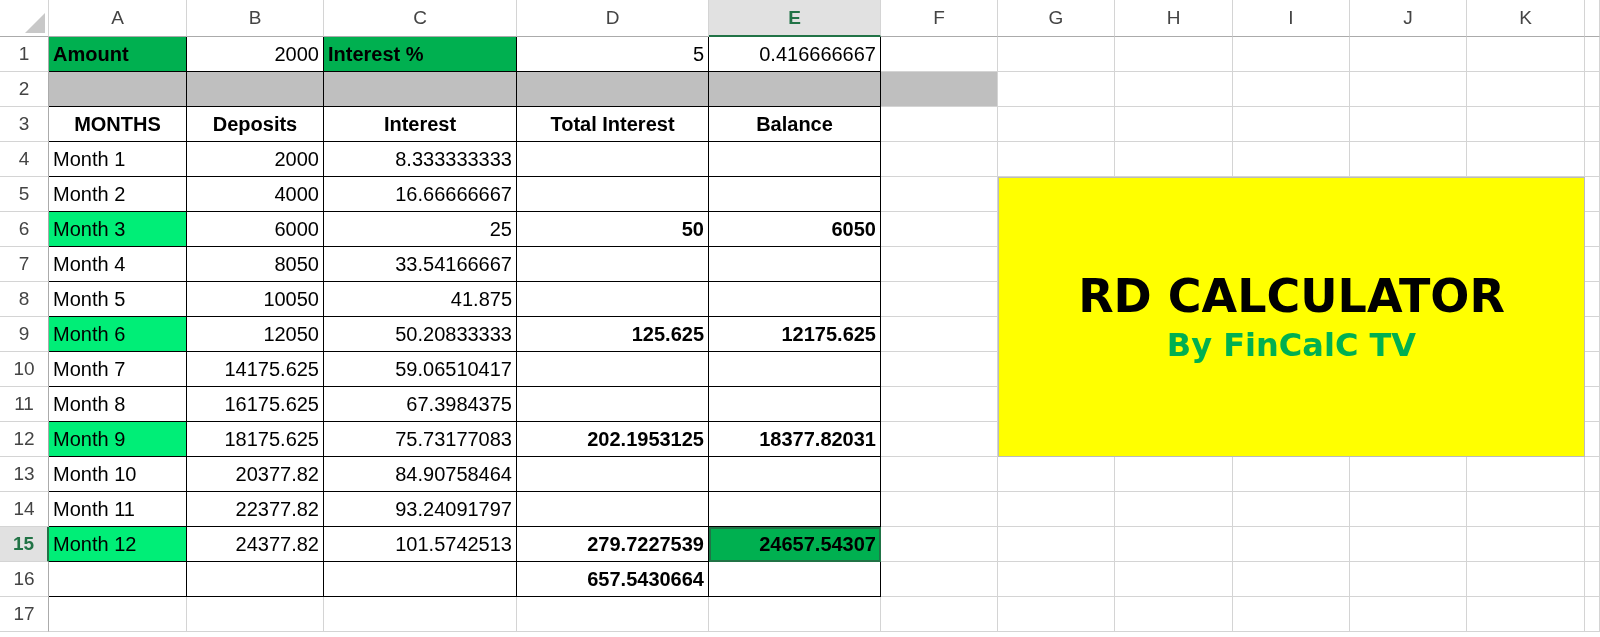 The height and width of the screenshot is (637, 1600). Describe the element at coordinates (118, 474) in the screenshot. I see `table-cell: Month 10` at that location.